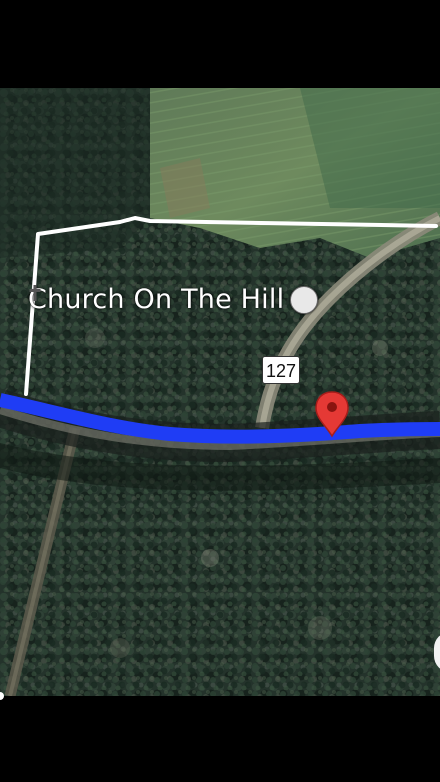  I want to click on church-cross-icon, so click(174, 299).